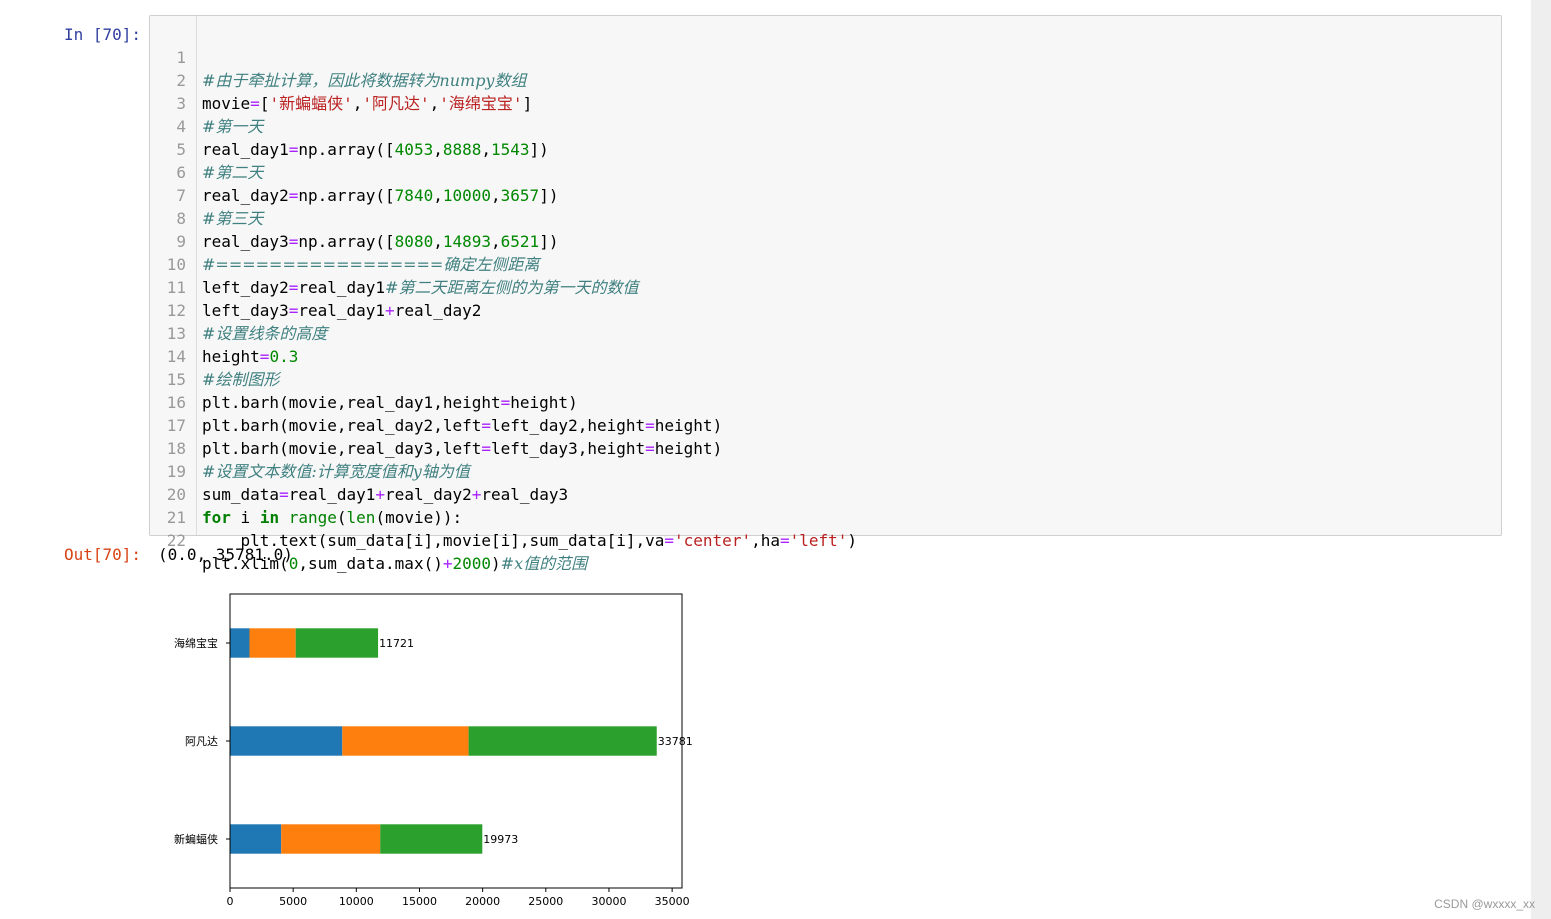  I want to click on code-line: 14 #绘制图形, so click(825, 355).